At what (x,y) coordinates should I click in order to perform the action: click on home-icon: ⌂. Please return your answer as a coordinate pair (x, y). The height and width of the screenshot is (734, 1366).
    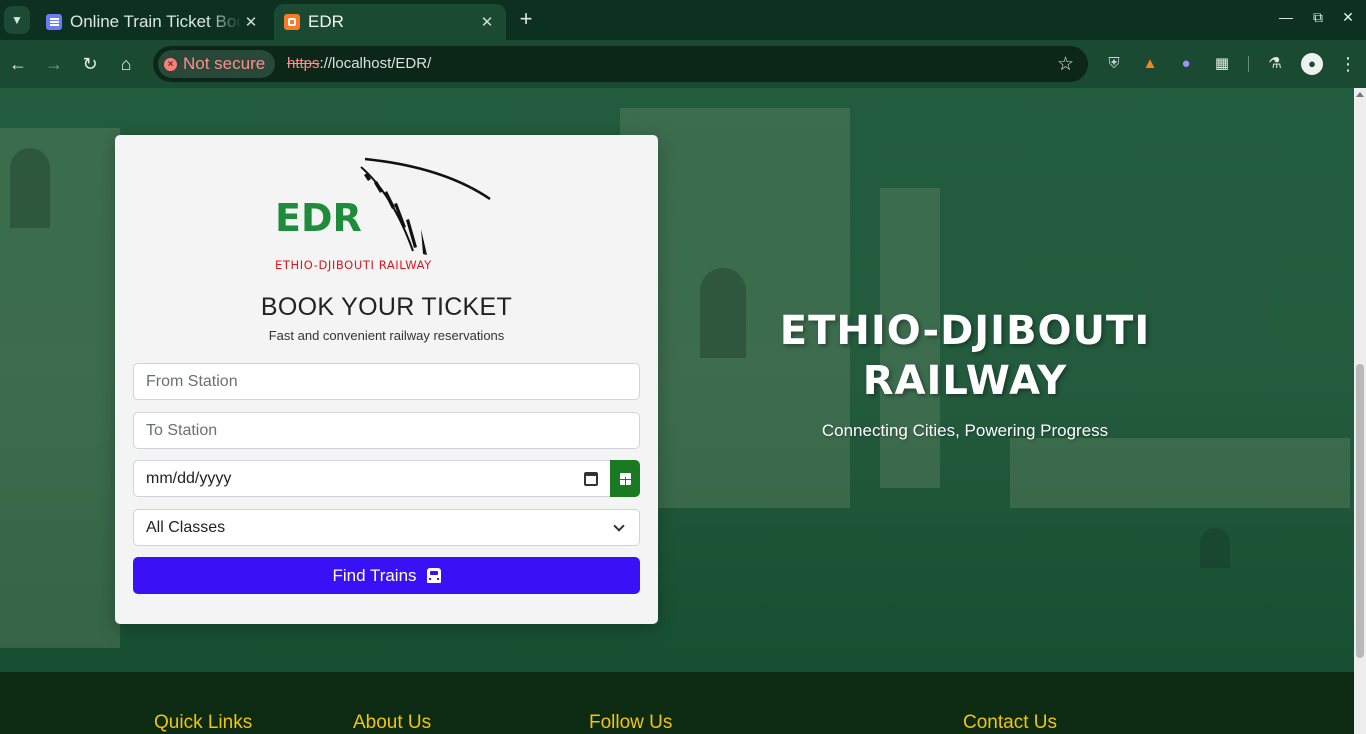
    Looking at the image, I should click on (126, 64).